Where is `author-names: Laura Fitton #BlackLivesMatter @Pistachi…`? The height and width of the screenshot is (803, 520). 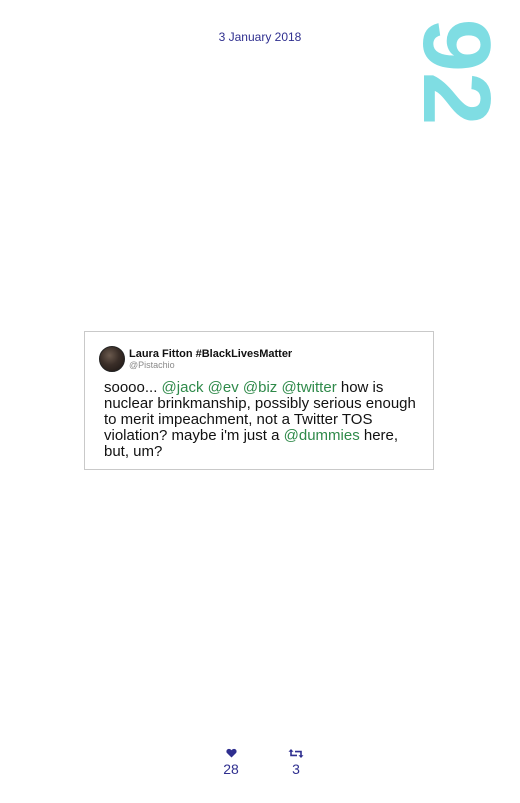
author-names: Laura Fitton #BlackLivesMatter @Pistachi… is located at coordinates (210, 359).